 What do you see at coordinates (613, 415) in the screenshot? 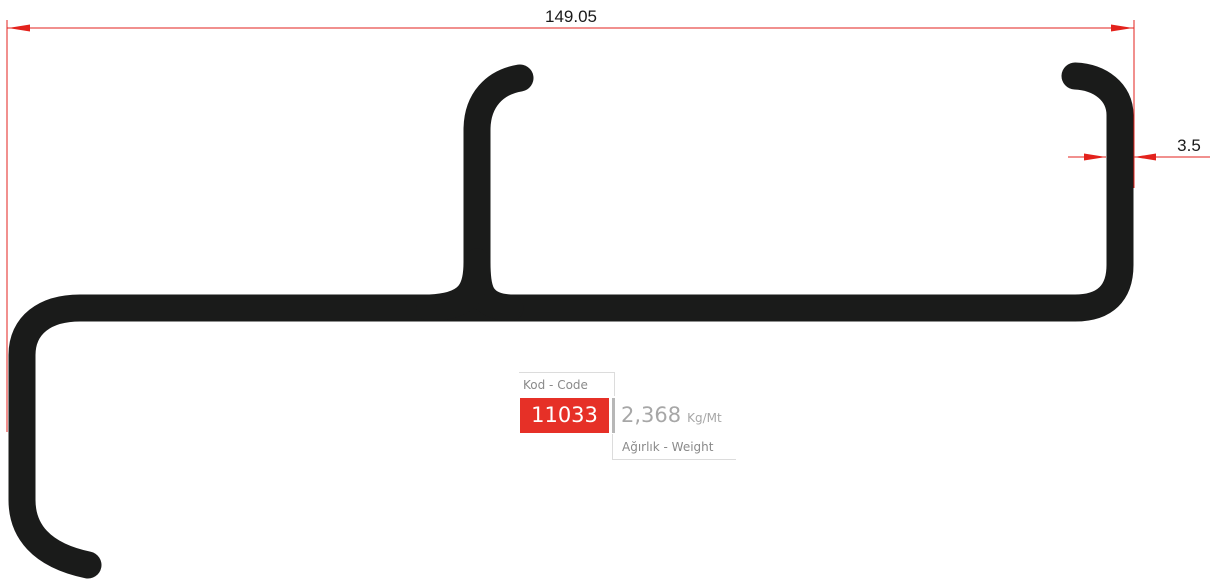
I see `divider` at bounding box center [613, 415].